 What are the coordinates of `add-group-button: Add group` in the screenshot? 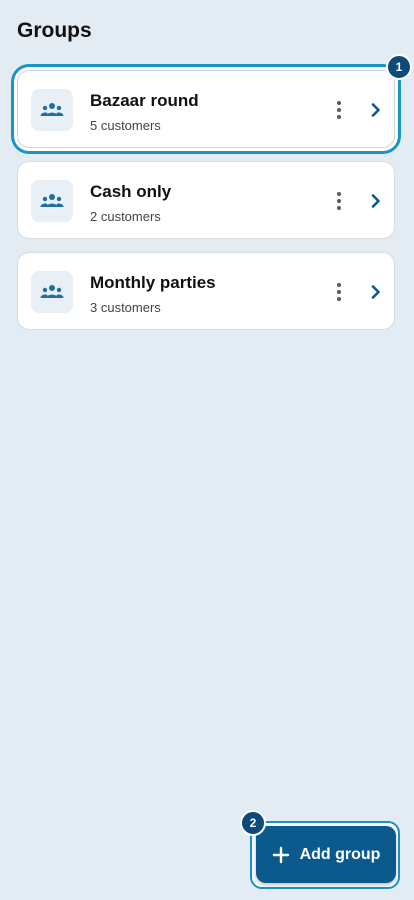 It's located at (326, 854).